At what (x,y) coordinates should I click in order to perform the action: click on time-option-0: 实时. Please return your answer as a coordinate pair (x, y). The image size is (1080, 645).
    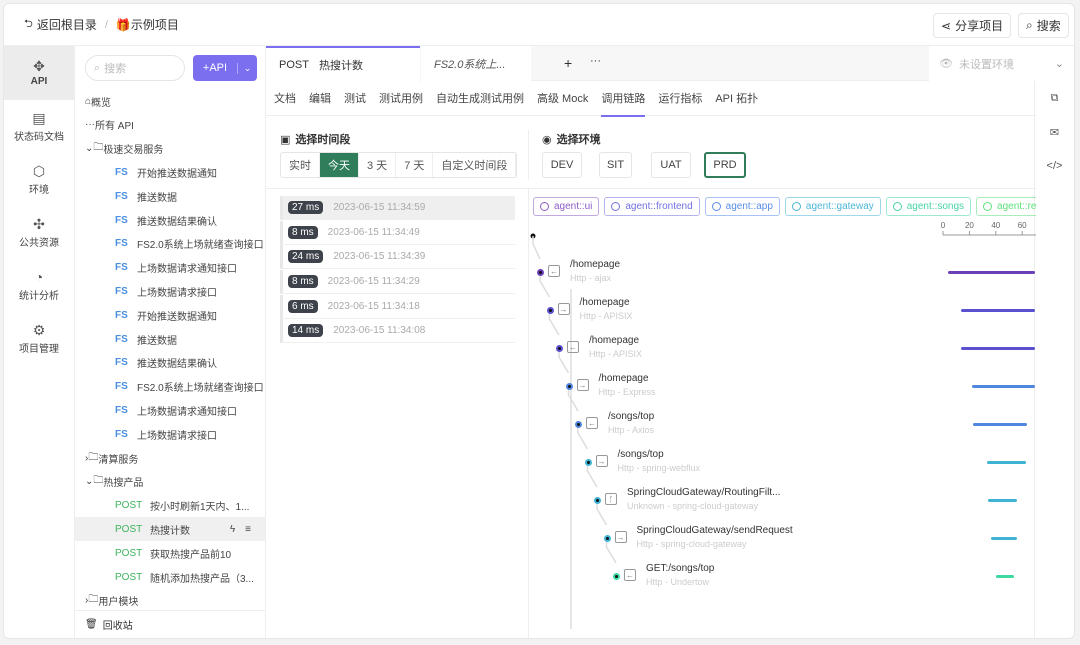
    Looking at the image, I should click on (300, 165).